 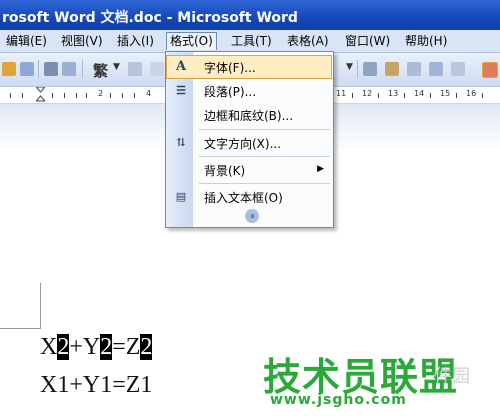 I want to click on watermark-faint-text: 件园, so click(x=452, y=376).